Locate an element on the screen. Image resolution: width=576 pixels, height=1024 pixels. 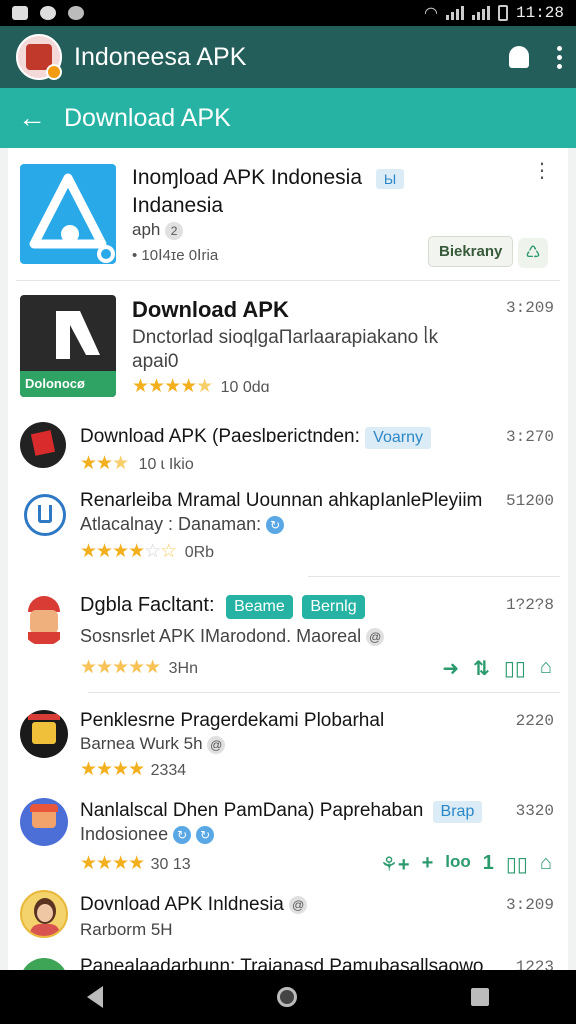
timestamp: 2220 is located at coordinates (534, 721).